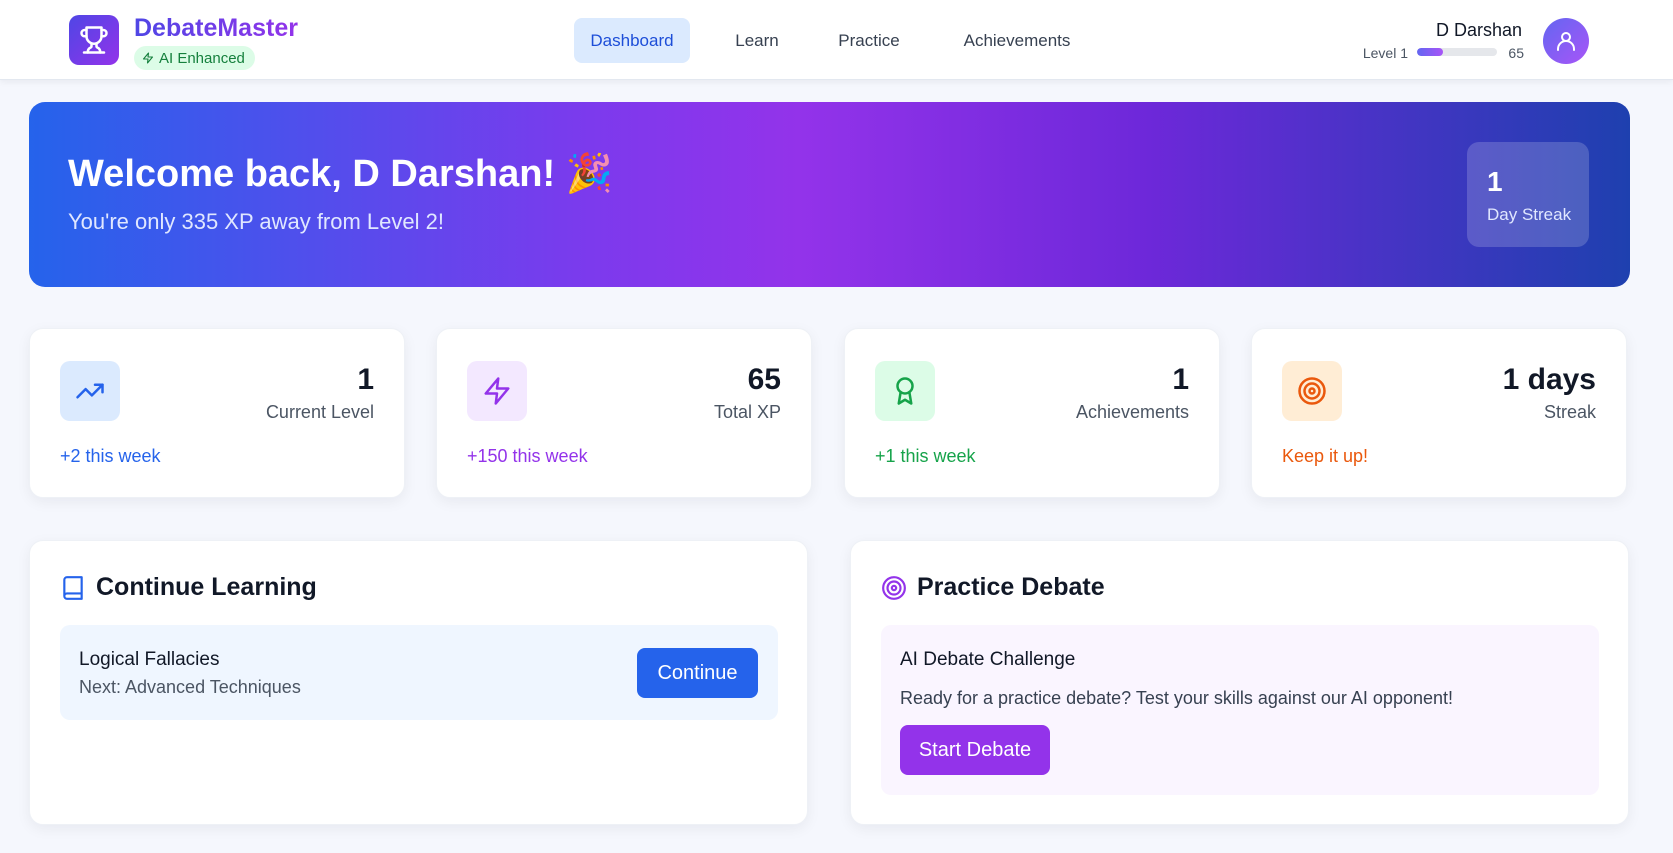 This screenshot has width=1673, height=853. What do you see at coordinates (1495, 181) in the screenshot?
I see `streak-value: 1` at bounding box center [1495, 181].